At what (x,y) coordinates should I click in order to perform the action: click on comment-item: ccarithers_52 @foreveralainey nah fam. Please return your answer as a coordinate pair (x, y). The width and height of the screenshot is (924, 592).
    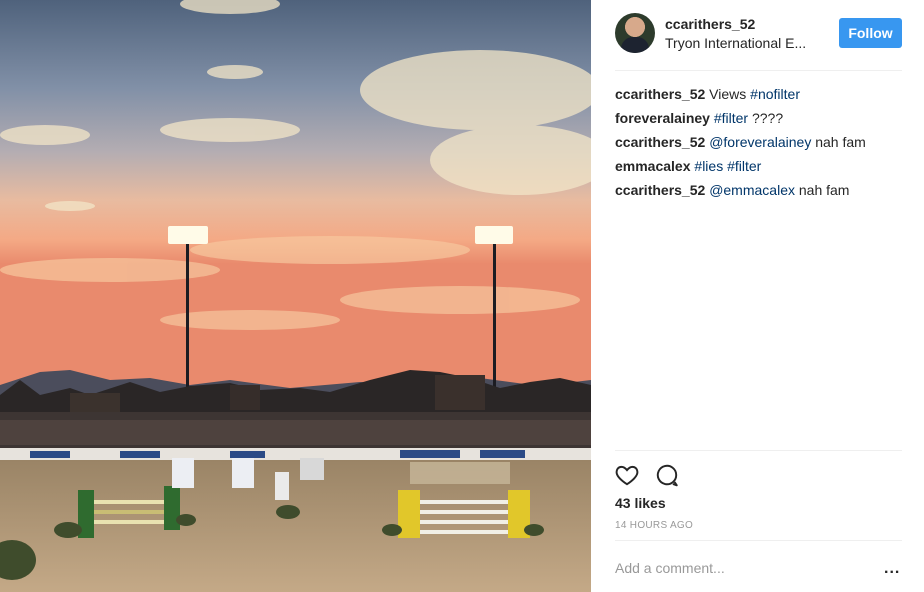
    Looking at the image, I should click on (758, 142).